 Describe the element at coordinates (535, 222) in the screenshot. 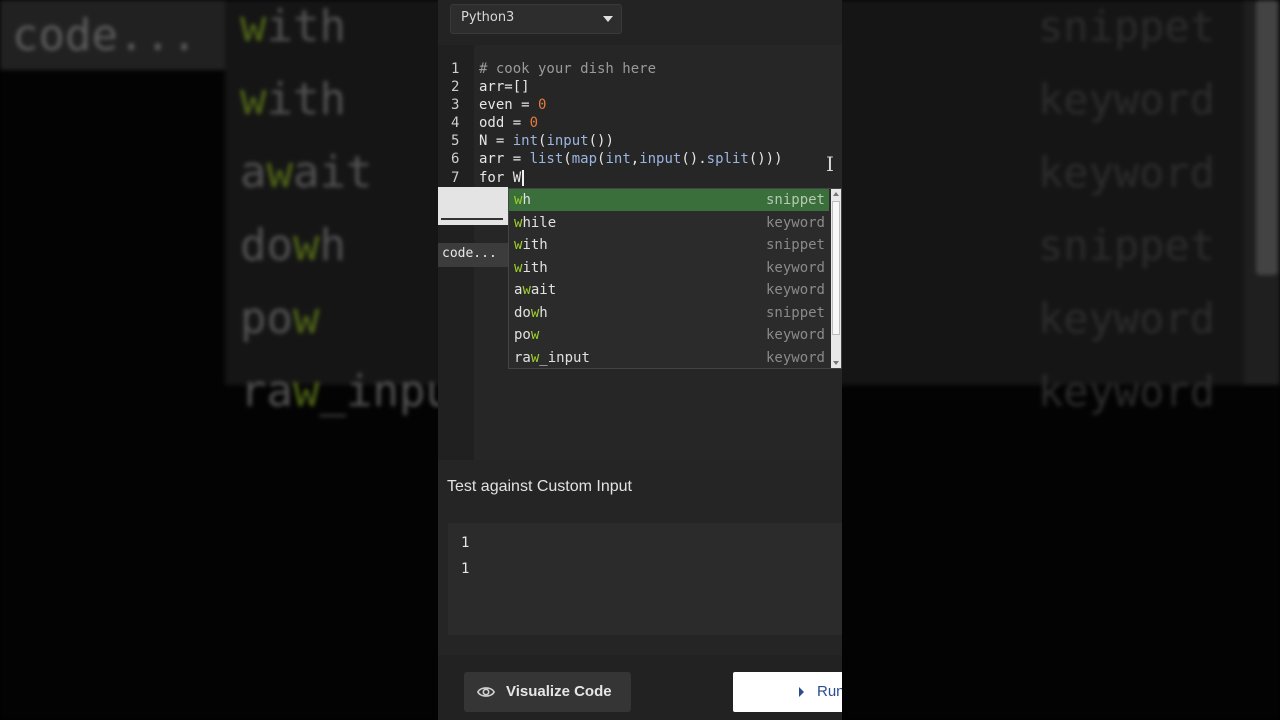

I see `autocomplete-word: while` at that location.